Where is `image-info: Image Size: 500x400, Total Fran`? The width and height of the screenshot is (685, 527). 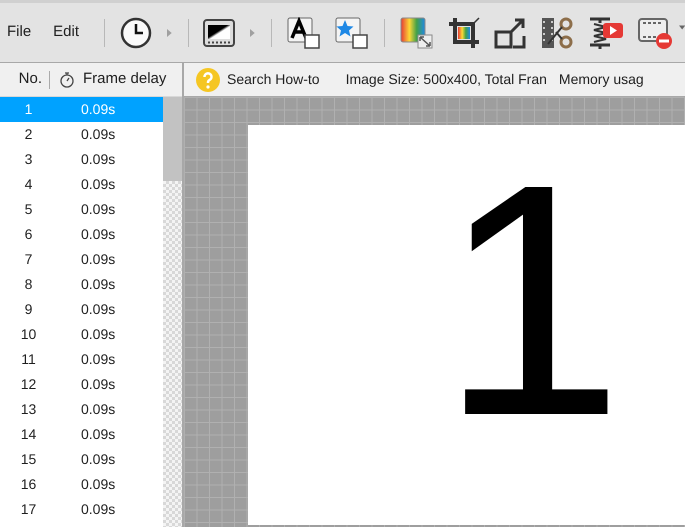 image-info: Image Size: 500x400, Total Fran is located at coordinates (446, 79).